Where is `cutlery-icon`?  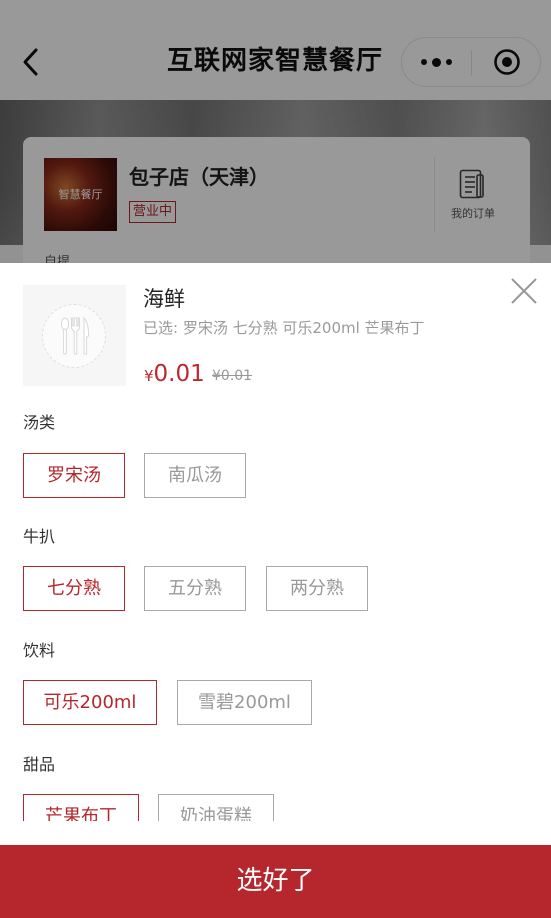 cutlery-icon is located at coordinates (75, 335).